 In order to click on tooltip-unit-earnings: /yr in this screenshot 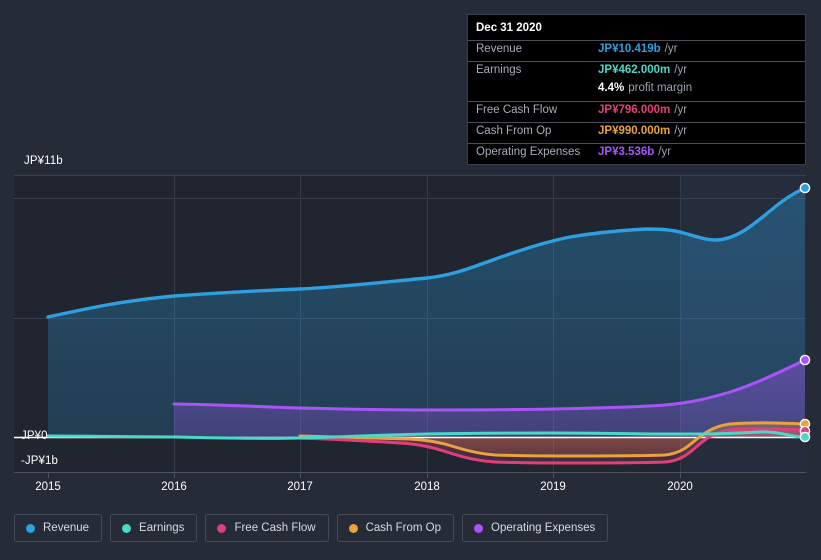, I will do `click(681, 70)`.